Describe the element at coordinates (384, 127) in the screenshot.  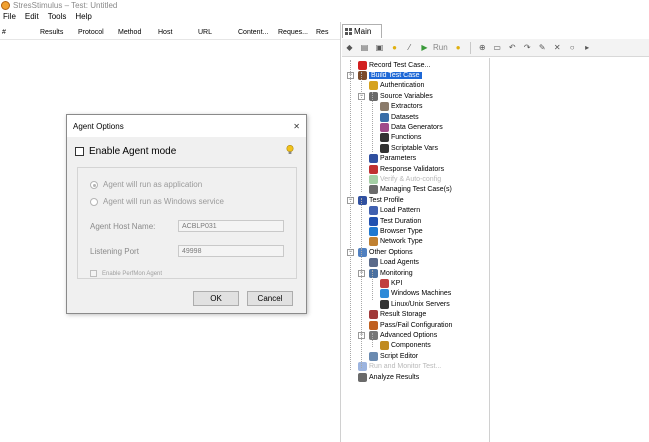
I see `generator-icon` at that location.